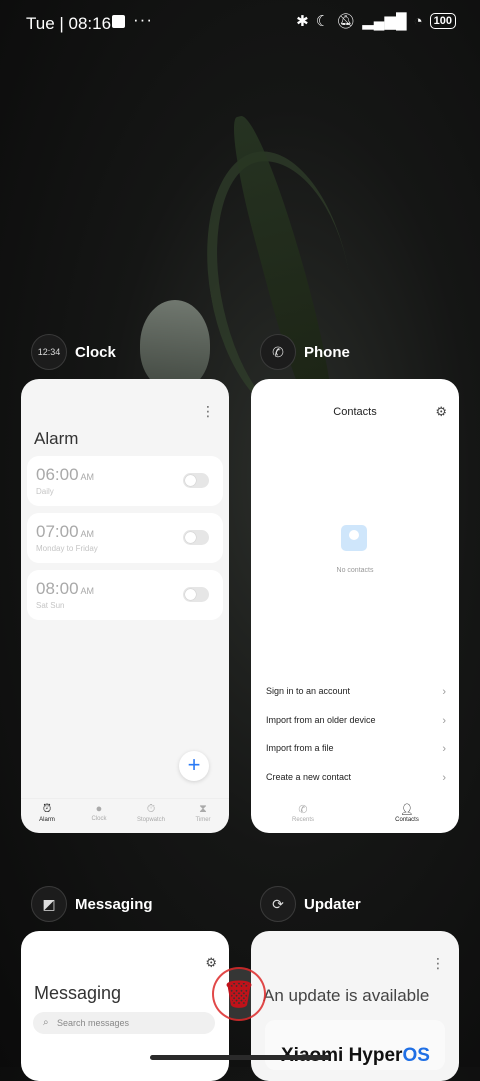  Describe the element at coordinates (175, 345) in the screenshot. I see `wallpaper-flower` at that location.